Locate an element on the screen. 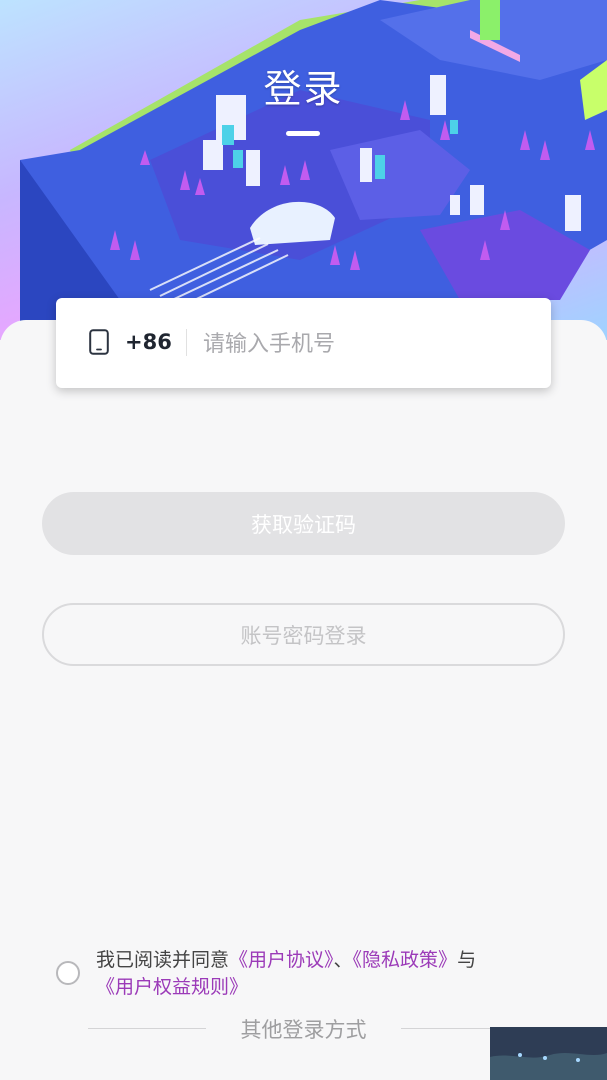 The height and width of the screenshot is (1080, 607). divider is located at coordinates (186, 342).